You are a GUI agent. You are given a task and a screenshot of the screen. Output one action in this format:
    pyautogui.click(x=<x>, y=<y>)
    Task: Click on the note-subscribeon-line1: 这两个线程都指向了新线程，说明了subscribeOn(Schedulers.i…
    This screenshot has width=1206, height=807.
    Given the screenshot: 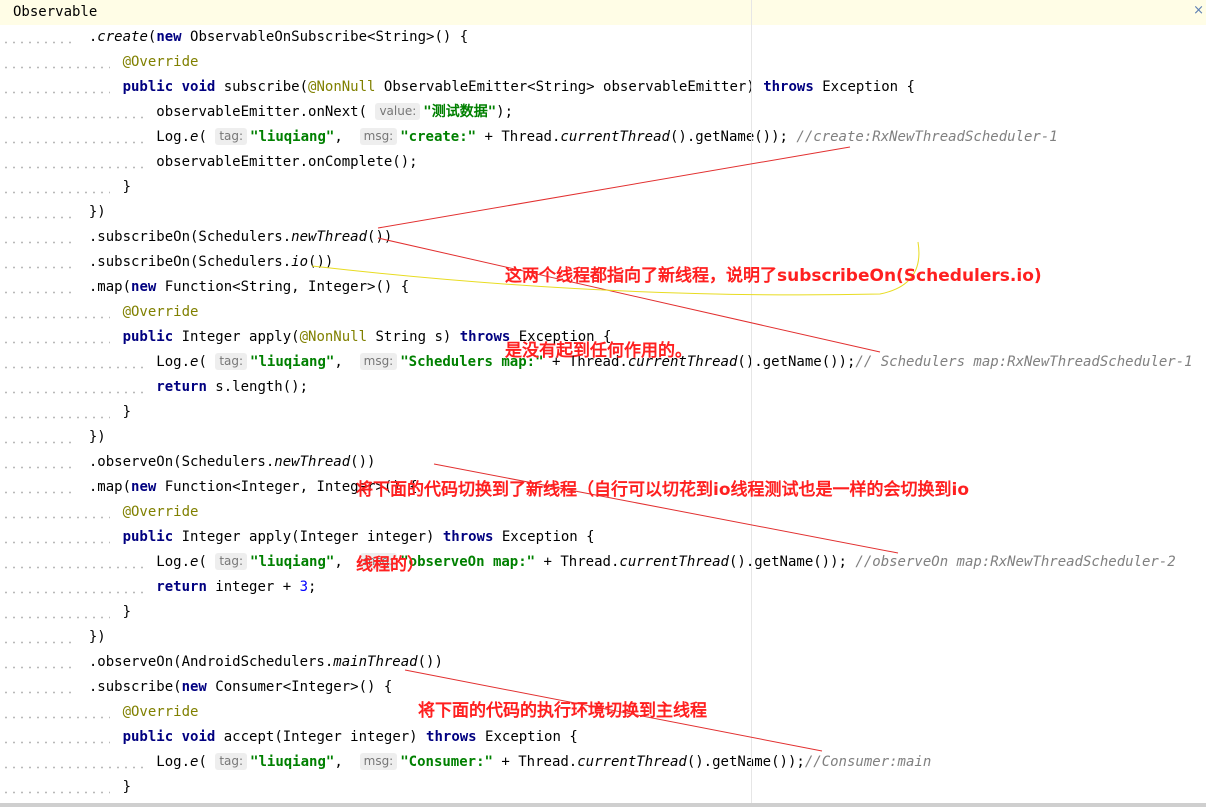 What is the action you would take?
    pyautogui.click(x=773, y=276)
    